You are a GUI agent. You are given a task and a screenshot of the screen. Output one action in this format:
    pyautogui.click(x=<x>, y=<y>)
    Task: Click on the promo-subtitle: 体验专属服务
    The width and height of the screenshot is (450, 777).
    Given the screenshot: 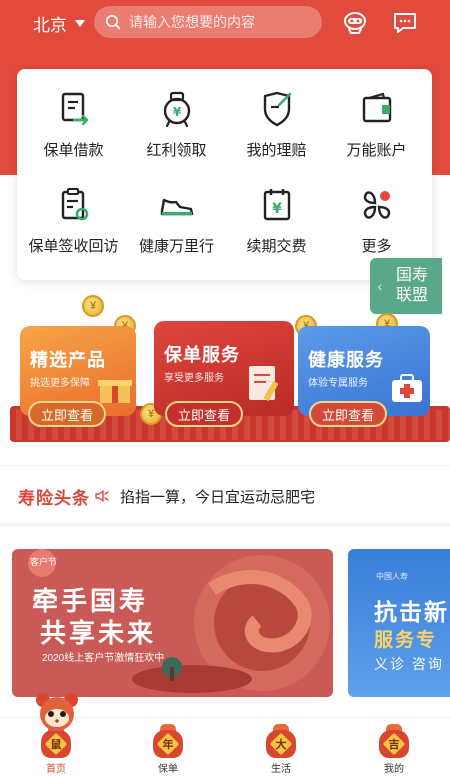 What is the action you would take?
    pyautogui.click(x=338, y=383)
    